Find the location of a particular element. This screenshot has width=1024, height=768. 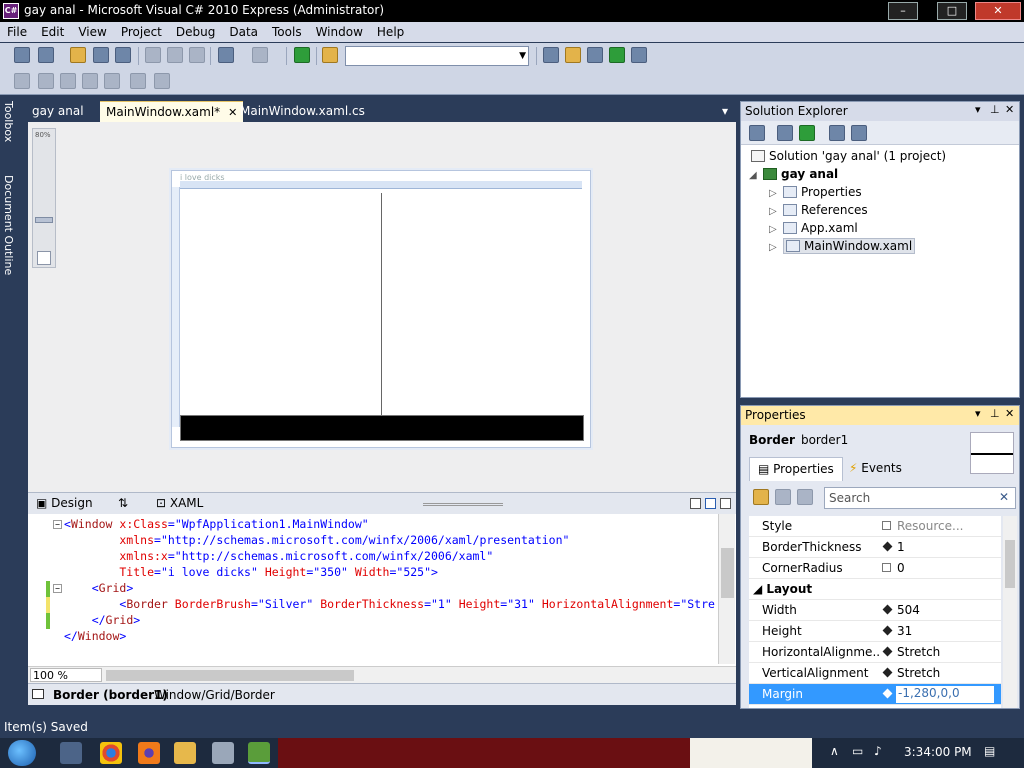

firefox-icon is located at coordinates (149, 753).